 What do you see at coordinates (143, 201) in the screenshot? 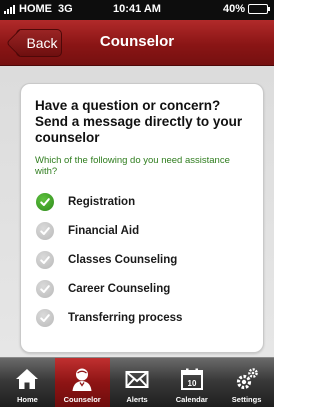
I see `option-registration: Registration` at bounding box center [143, 201].